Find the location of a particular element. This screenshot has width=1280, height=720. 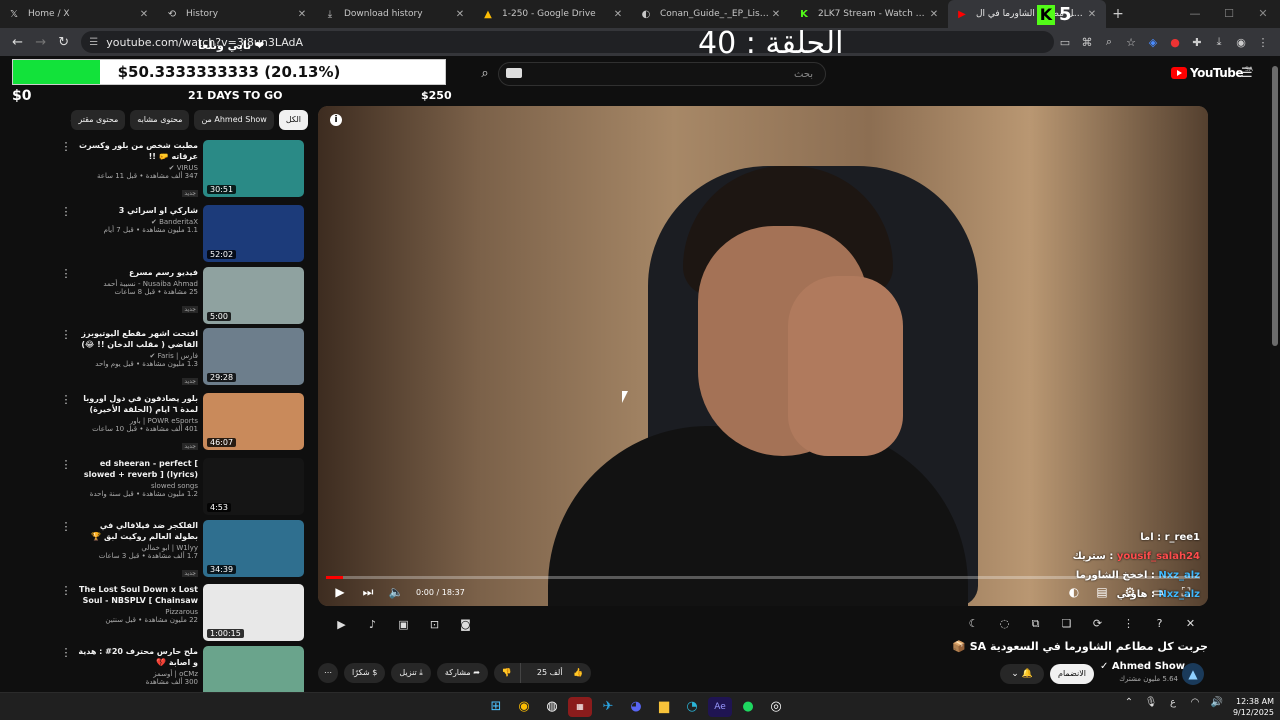

search-input: بحث is located at coordinates (662, 74).